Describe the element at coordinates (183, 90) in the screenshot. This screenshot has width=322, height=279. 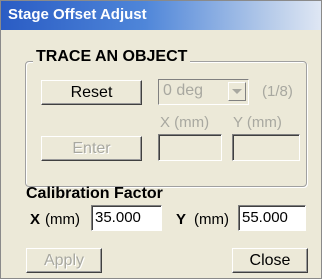
I see `angle-select-value: 0 deg` at that location.